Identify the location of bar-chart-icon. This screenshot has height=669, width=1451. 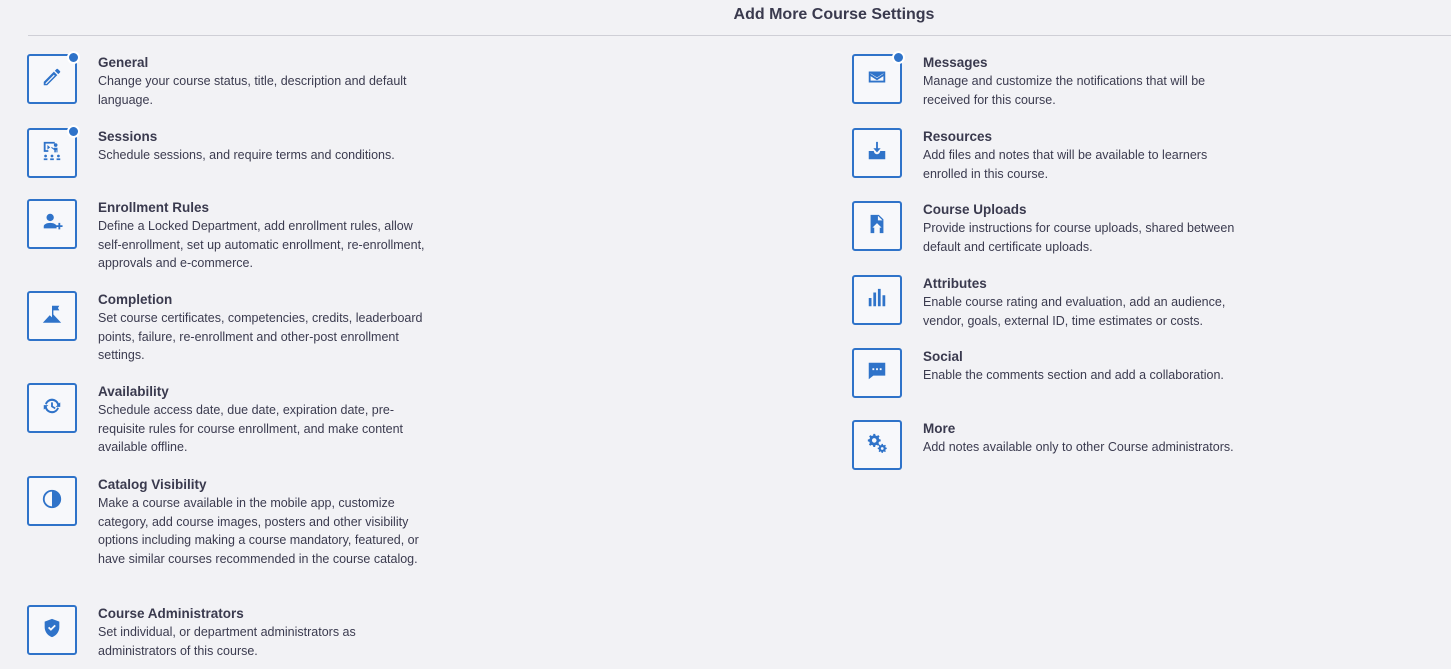
(877, 300).